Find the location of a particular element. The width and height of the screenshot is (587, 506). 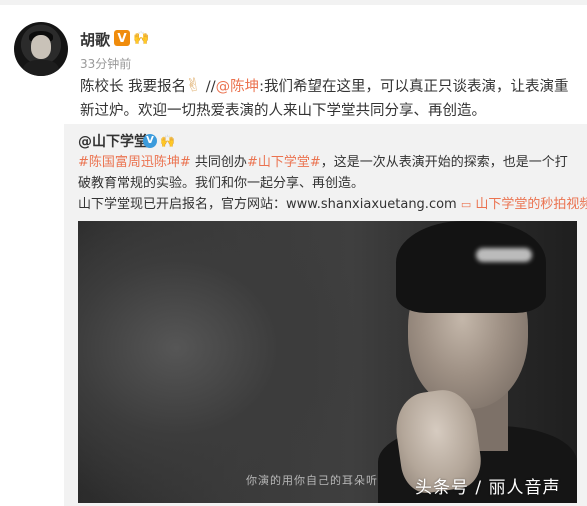

mention-link: @陈坤 is located at coordinates (238, 87).